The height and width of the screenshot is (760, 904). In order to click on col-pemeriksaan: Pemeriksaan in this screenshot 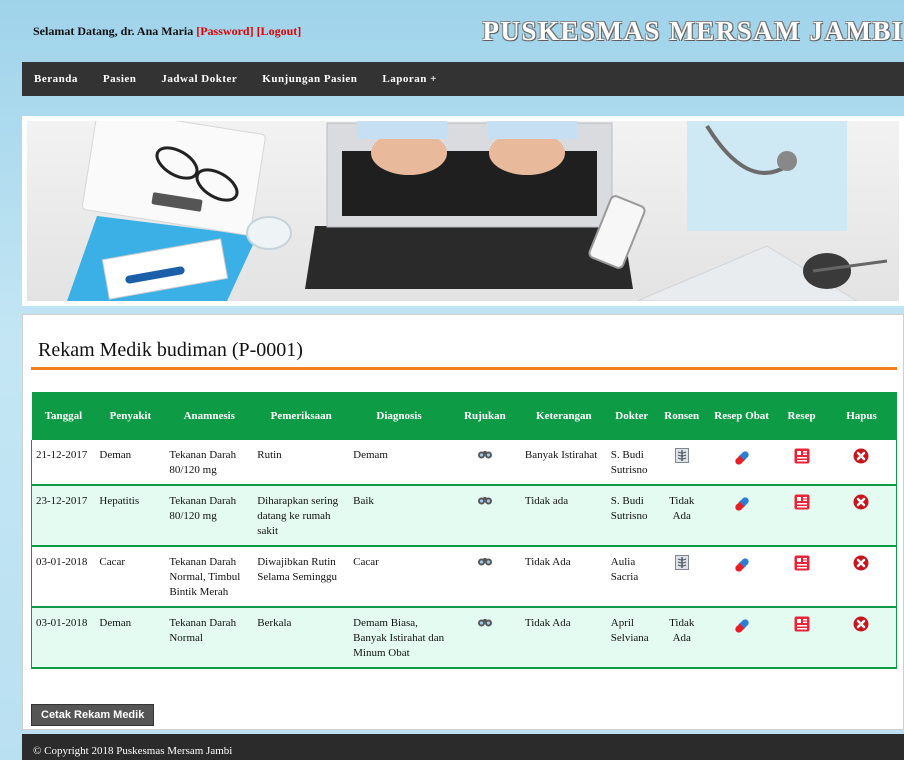, I will do `click(301, 416)`.